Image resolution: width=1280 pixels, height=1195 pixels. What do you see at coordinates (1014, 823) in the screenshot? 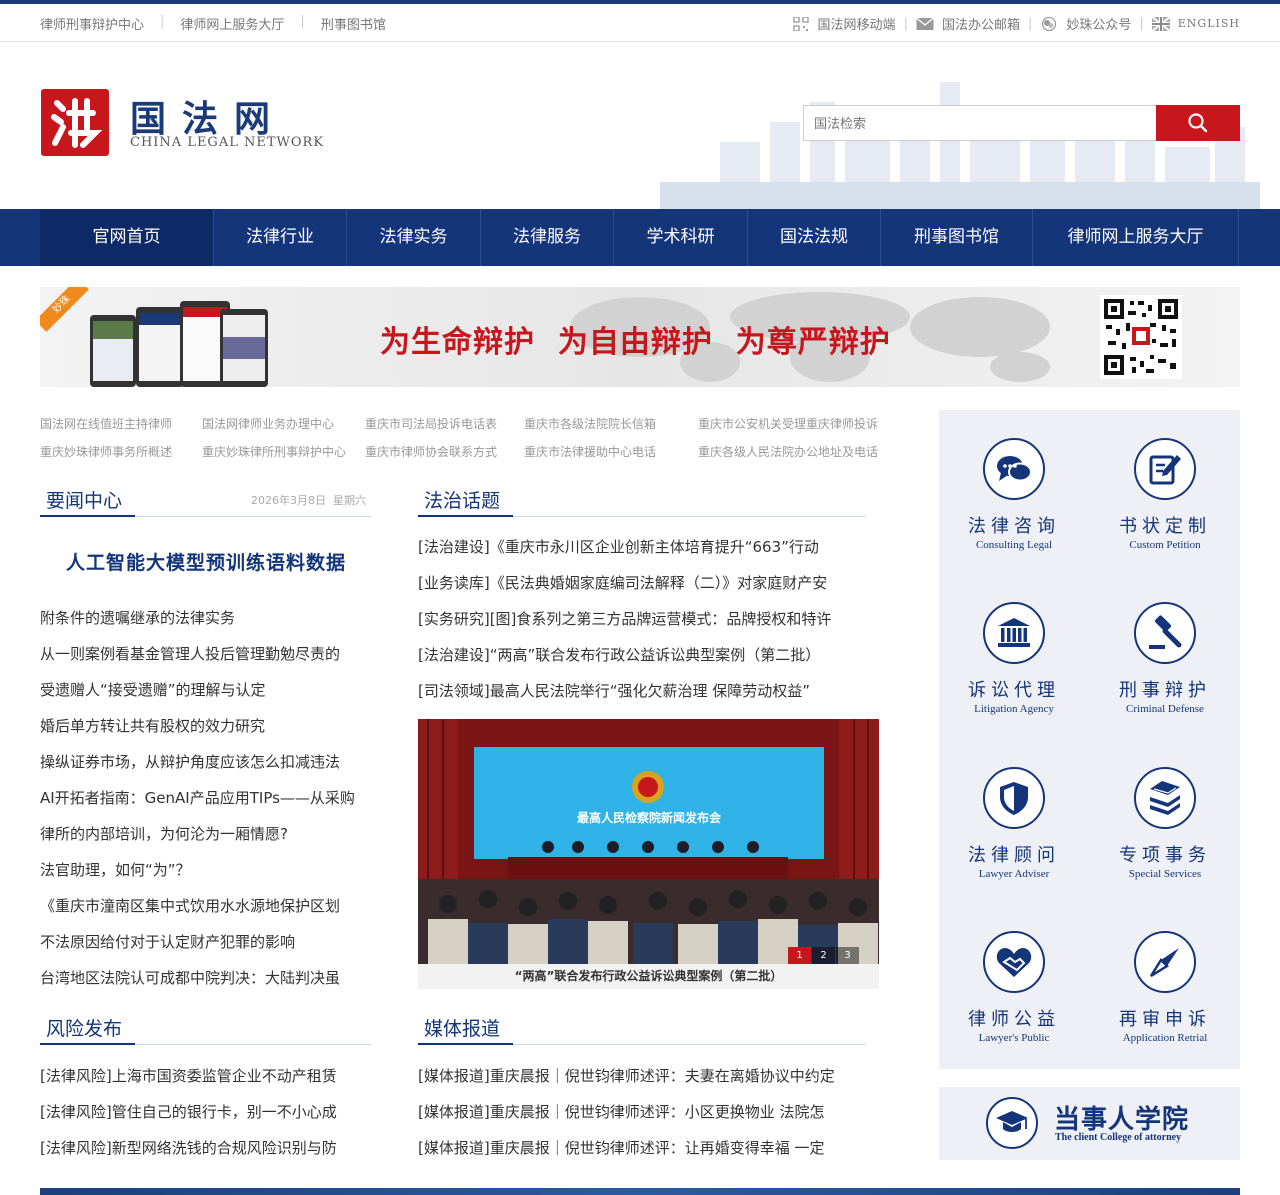
I see `service-lawyer-adviser: 法律顾问 Lawyer Adviser` at bounding box center [1014, 823].